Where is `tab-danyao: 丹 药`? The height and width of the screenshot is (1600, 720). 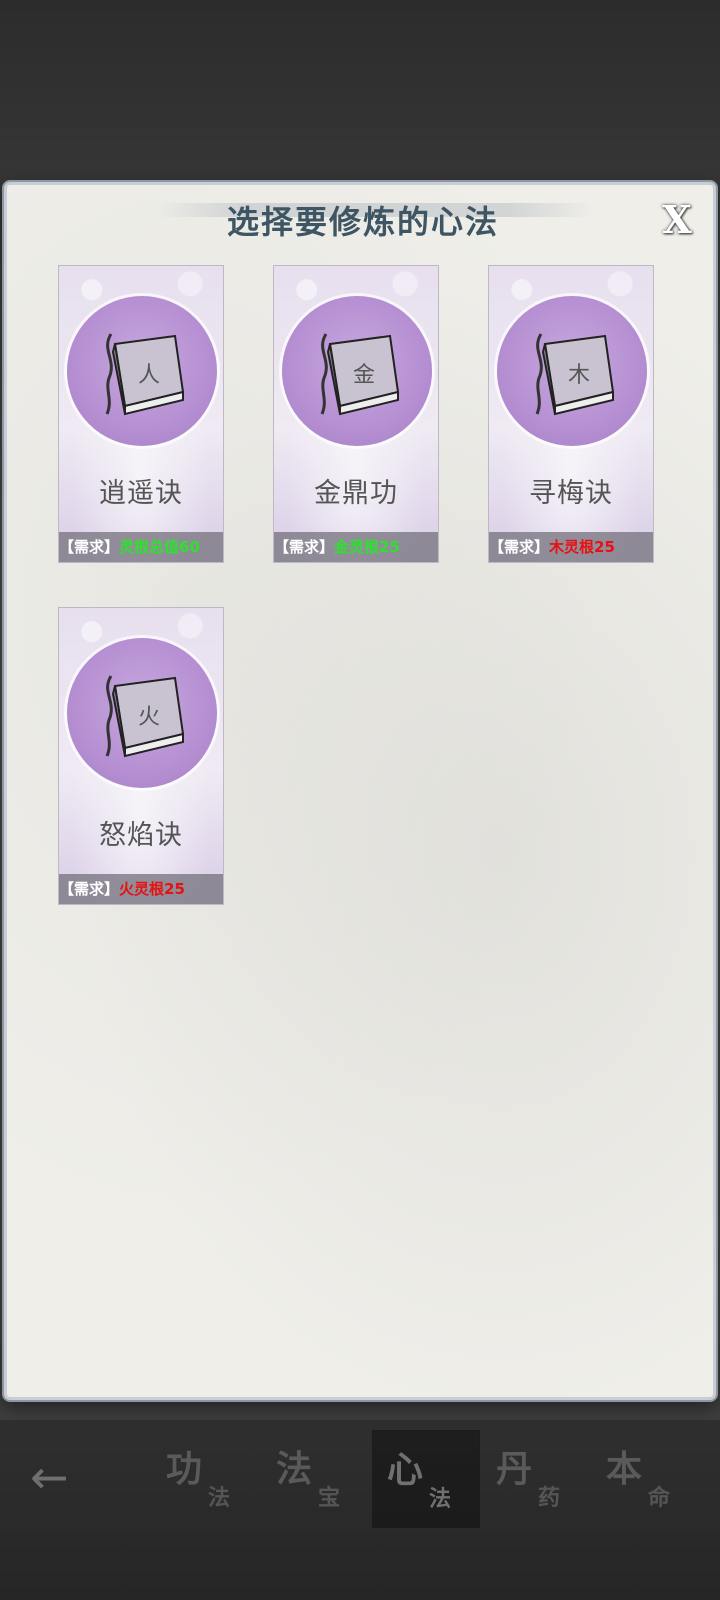 tab-danyao: 丹 药 is located at coordinates (535, 1478).